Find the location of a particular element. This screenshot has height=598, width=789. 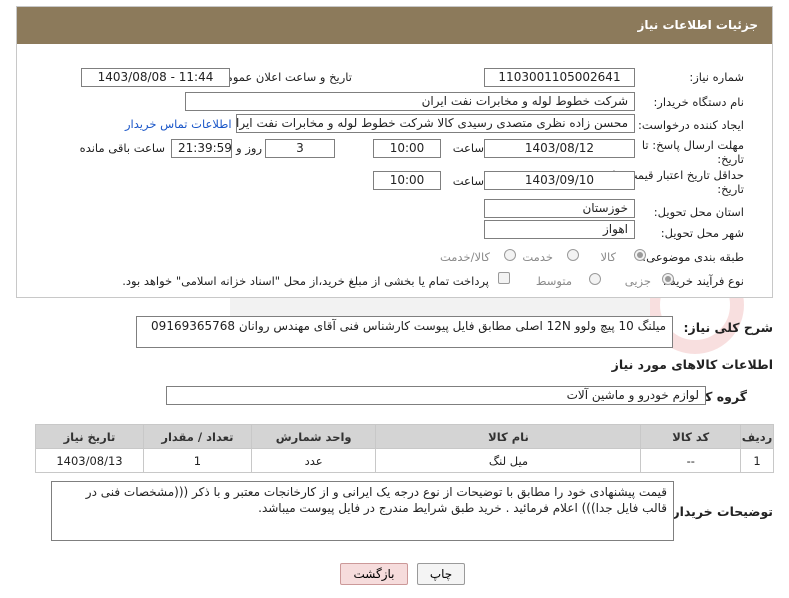

category-option-goods-service: کالا/خدمت is located at coordinates (464, 257).